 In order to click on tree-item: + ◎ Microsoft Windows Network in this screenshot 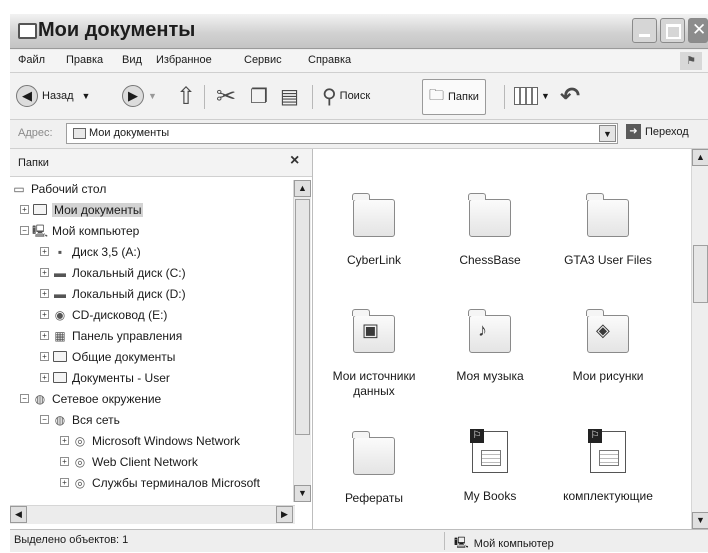, I will do `click(150, 440)`.